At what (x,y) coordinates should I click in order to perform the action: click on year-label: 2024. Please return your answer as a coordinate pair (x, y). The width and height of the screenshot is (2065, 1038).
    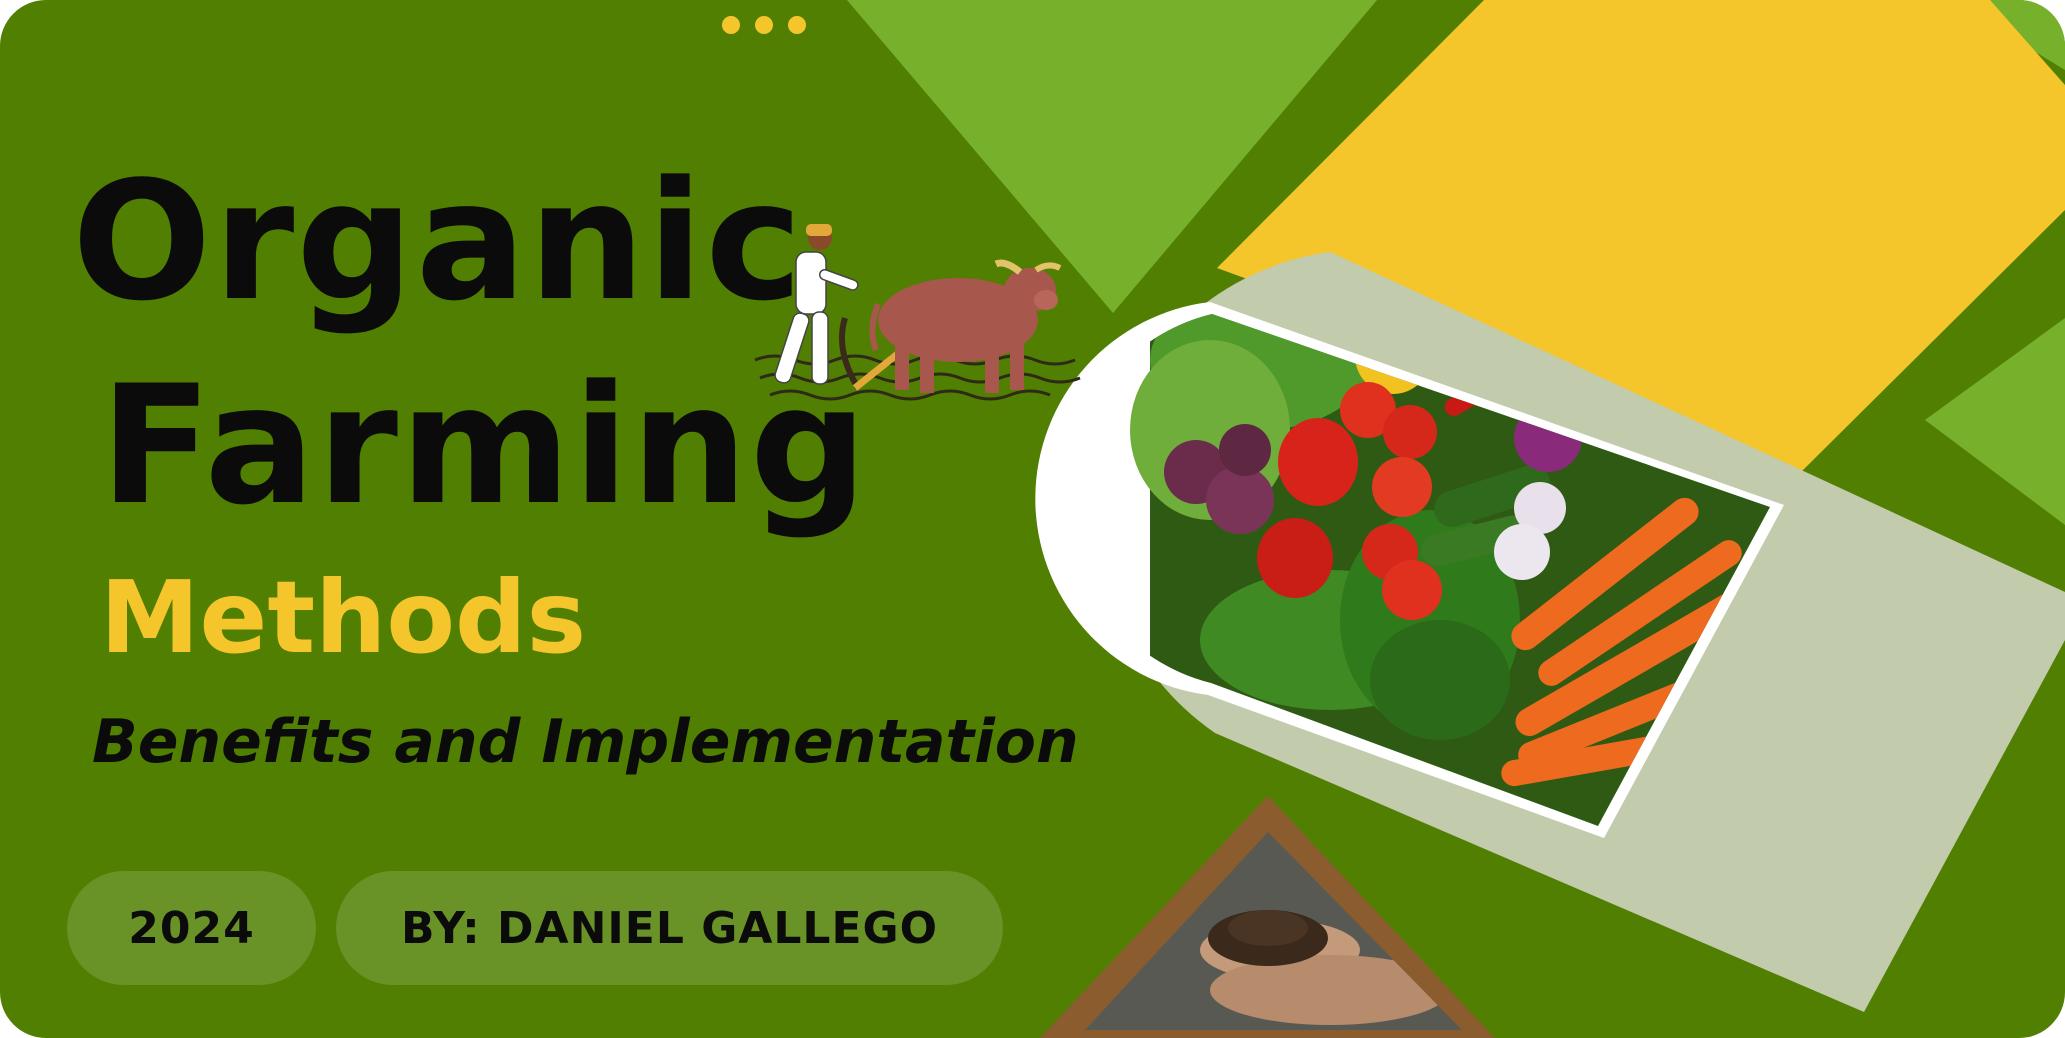
    Looking at the image, I should click on (191, 928).